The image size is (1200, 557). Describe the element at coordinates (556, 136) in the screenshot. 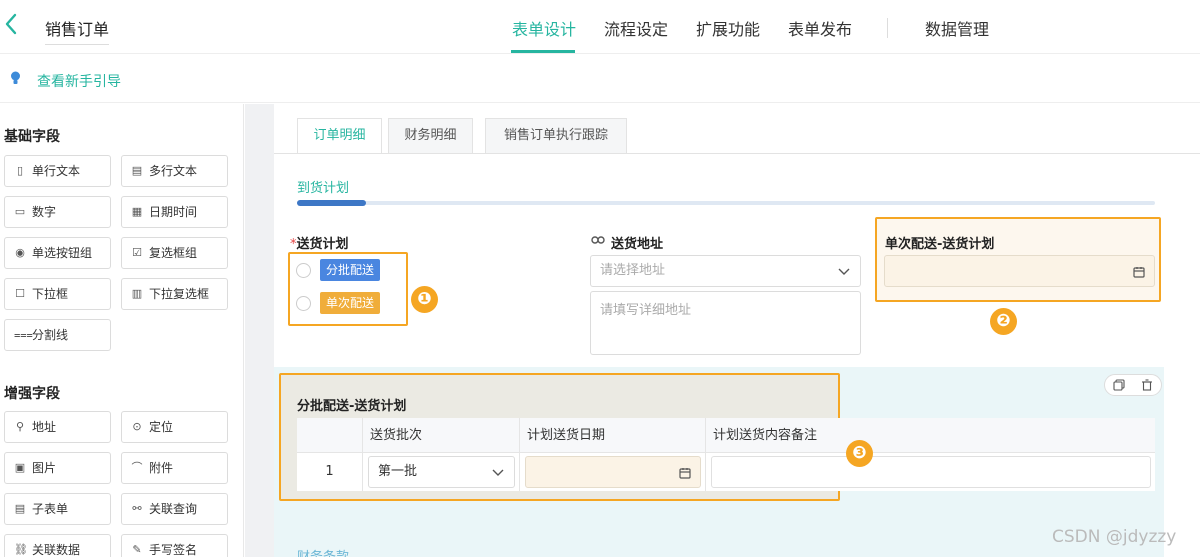

I see `subtab-execution-tracking: 销售订单执行跟踪` at that location.